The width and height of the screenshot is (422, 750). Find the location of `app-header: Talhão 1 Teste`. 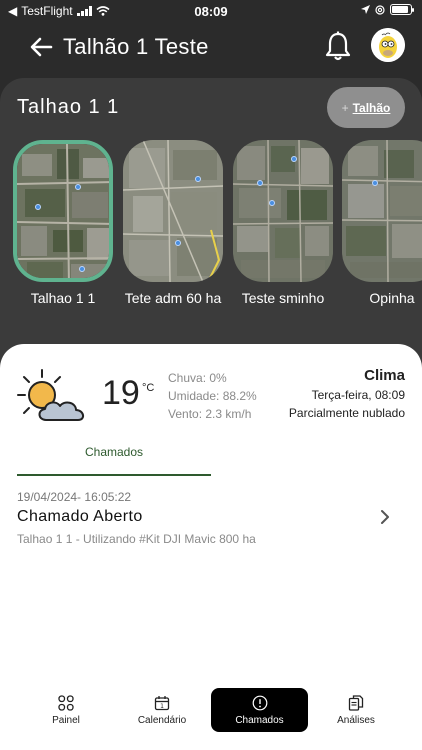

app-header: Talhão 1 Teste is located at coordinates (211, 48).